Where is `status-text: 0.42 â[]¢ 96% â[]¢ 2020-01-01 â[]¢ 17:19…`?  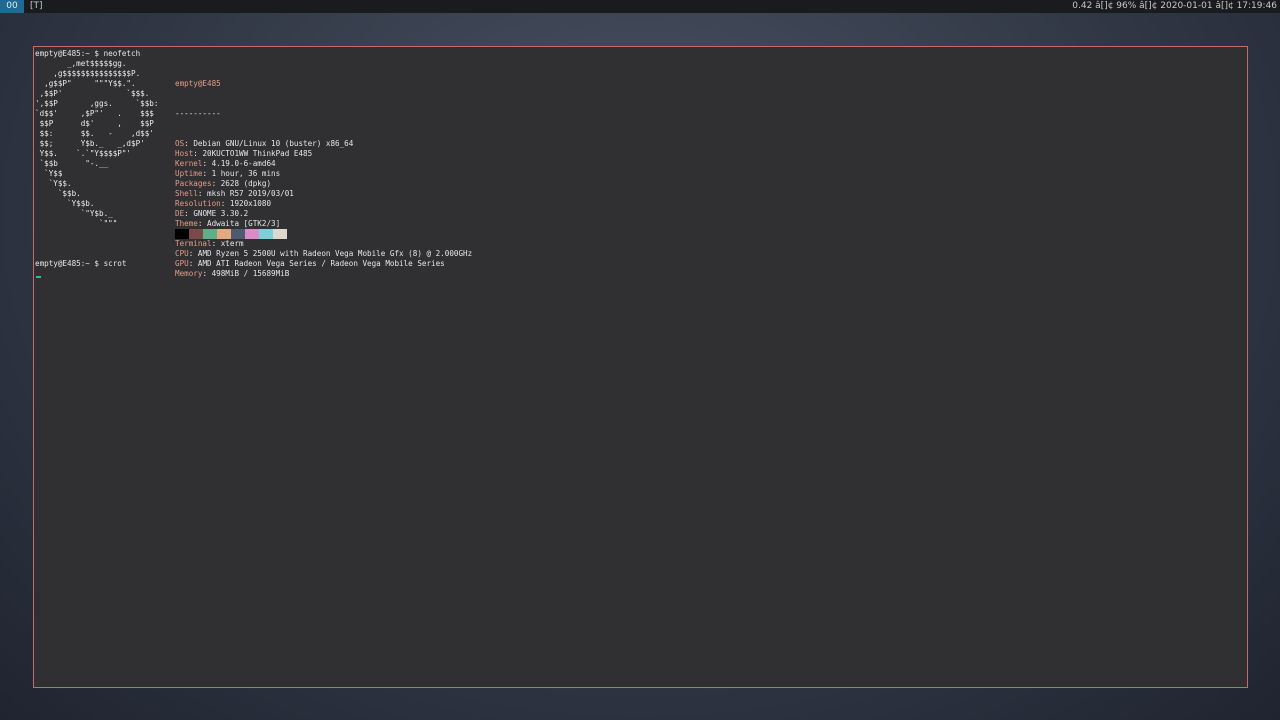
status-text: 0.42 â[]¢ 96% â[]¢ 2020-01-01 â[]¢ 17:19… is located at coordinates (1174, 6).